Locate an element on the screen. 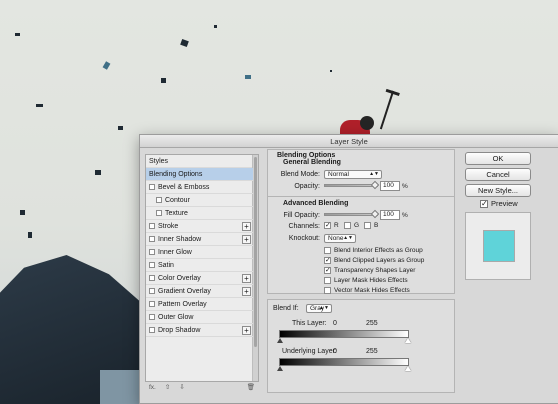  option-blend-interior-effects-as-group-checkbox: Blend Interior Effects as Group is located at coordinates (373, 250).